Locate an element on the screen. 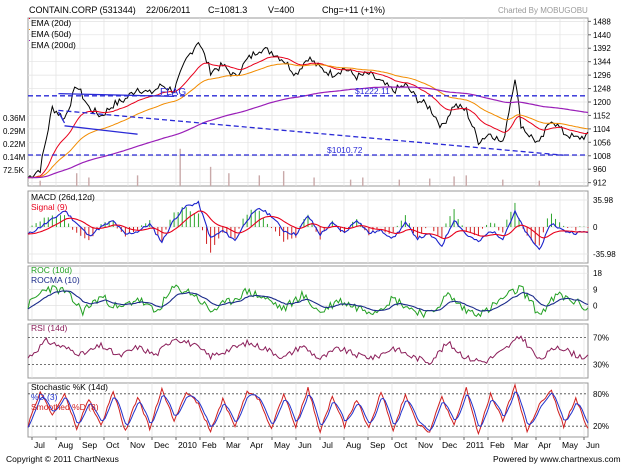 The width and height of the screenshot is (624, 474). price-ytick-label: 960 is located at coordinates (600, 169).